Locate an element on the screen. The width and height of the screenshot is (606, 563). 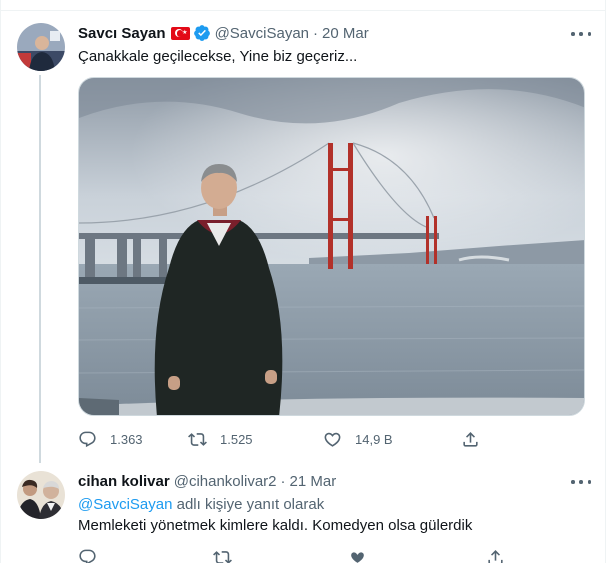
like-button: 14,9 B is located at coordinates (392, 439).